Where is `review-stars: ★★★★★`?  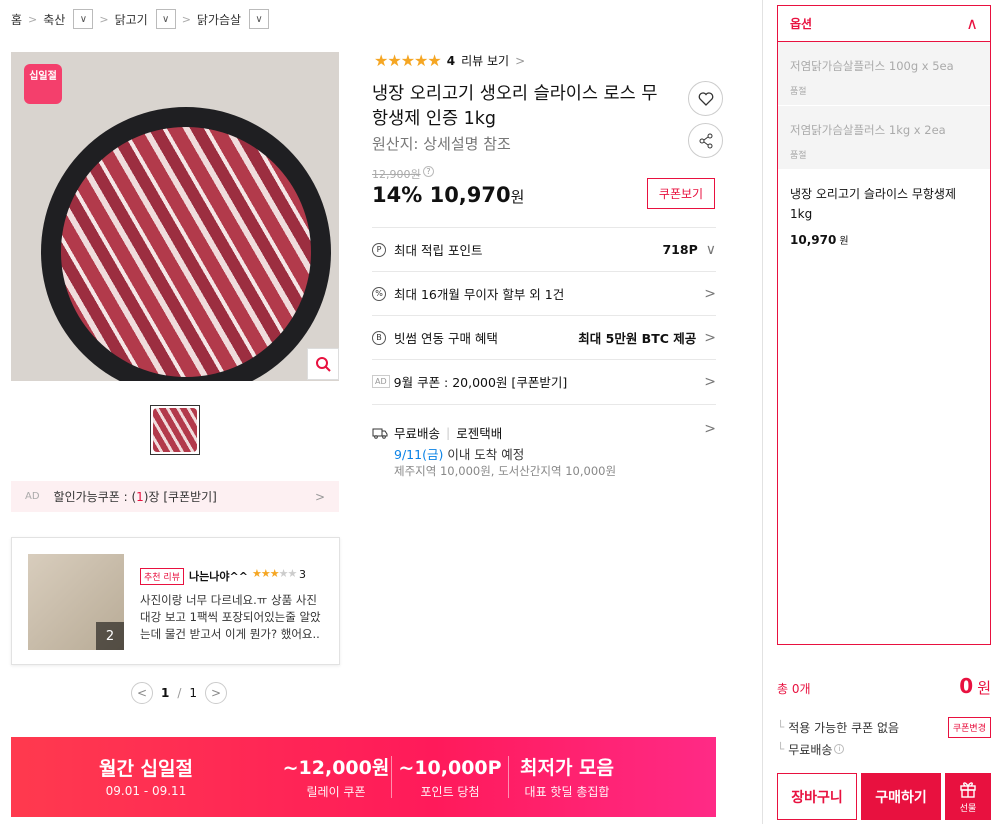 review-stars: ★★★★★ is located at coordinates (275, 573).